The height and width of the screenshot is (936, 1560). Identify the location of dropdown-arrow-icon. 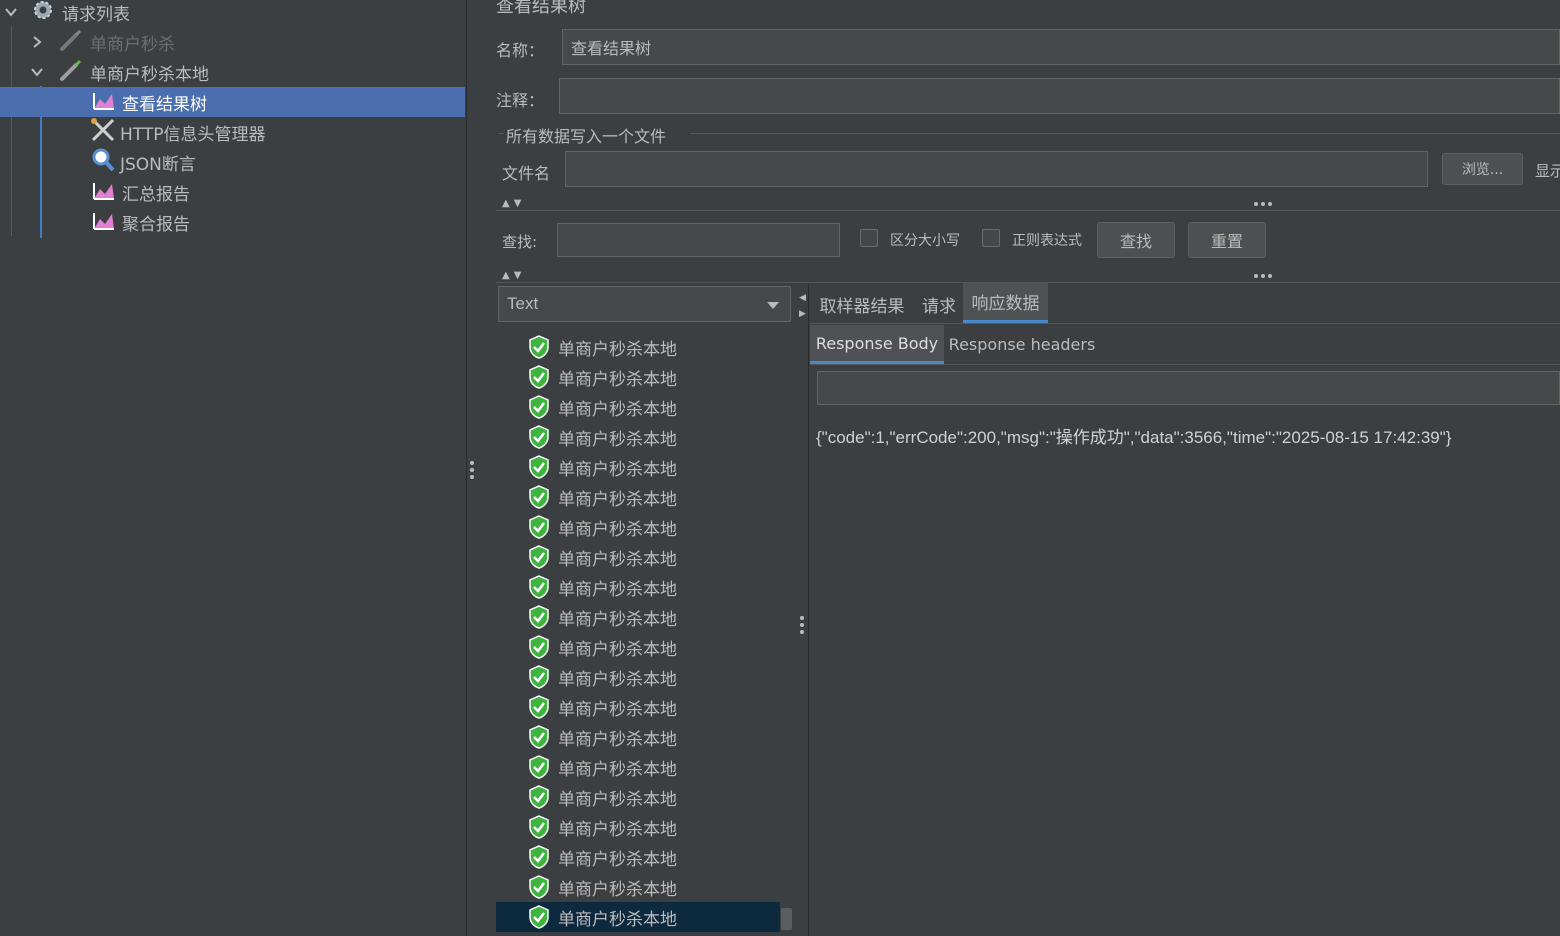
(773, 307).